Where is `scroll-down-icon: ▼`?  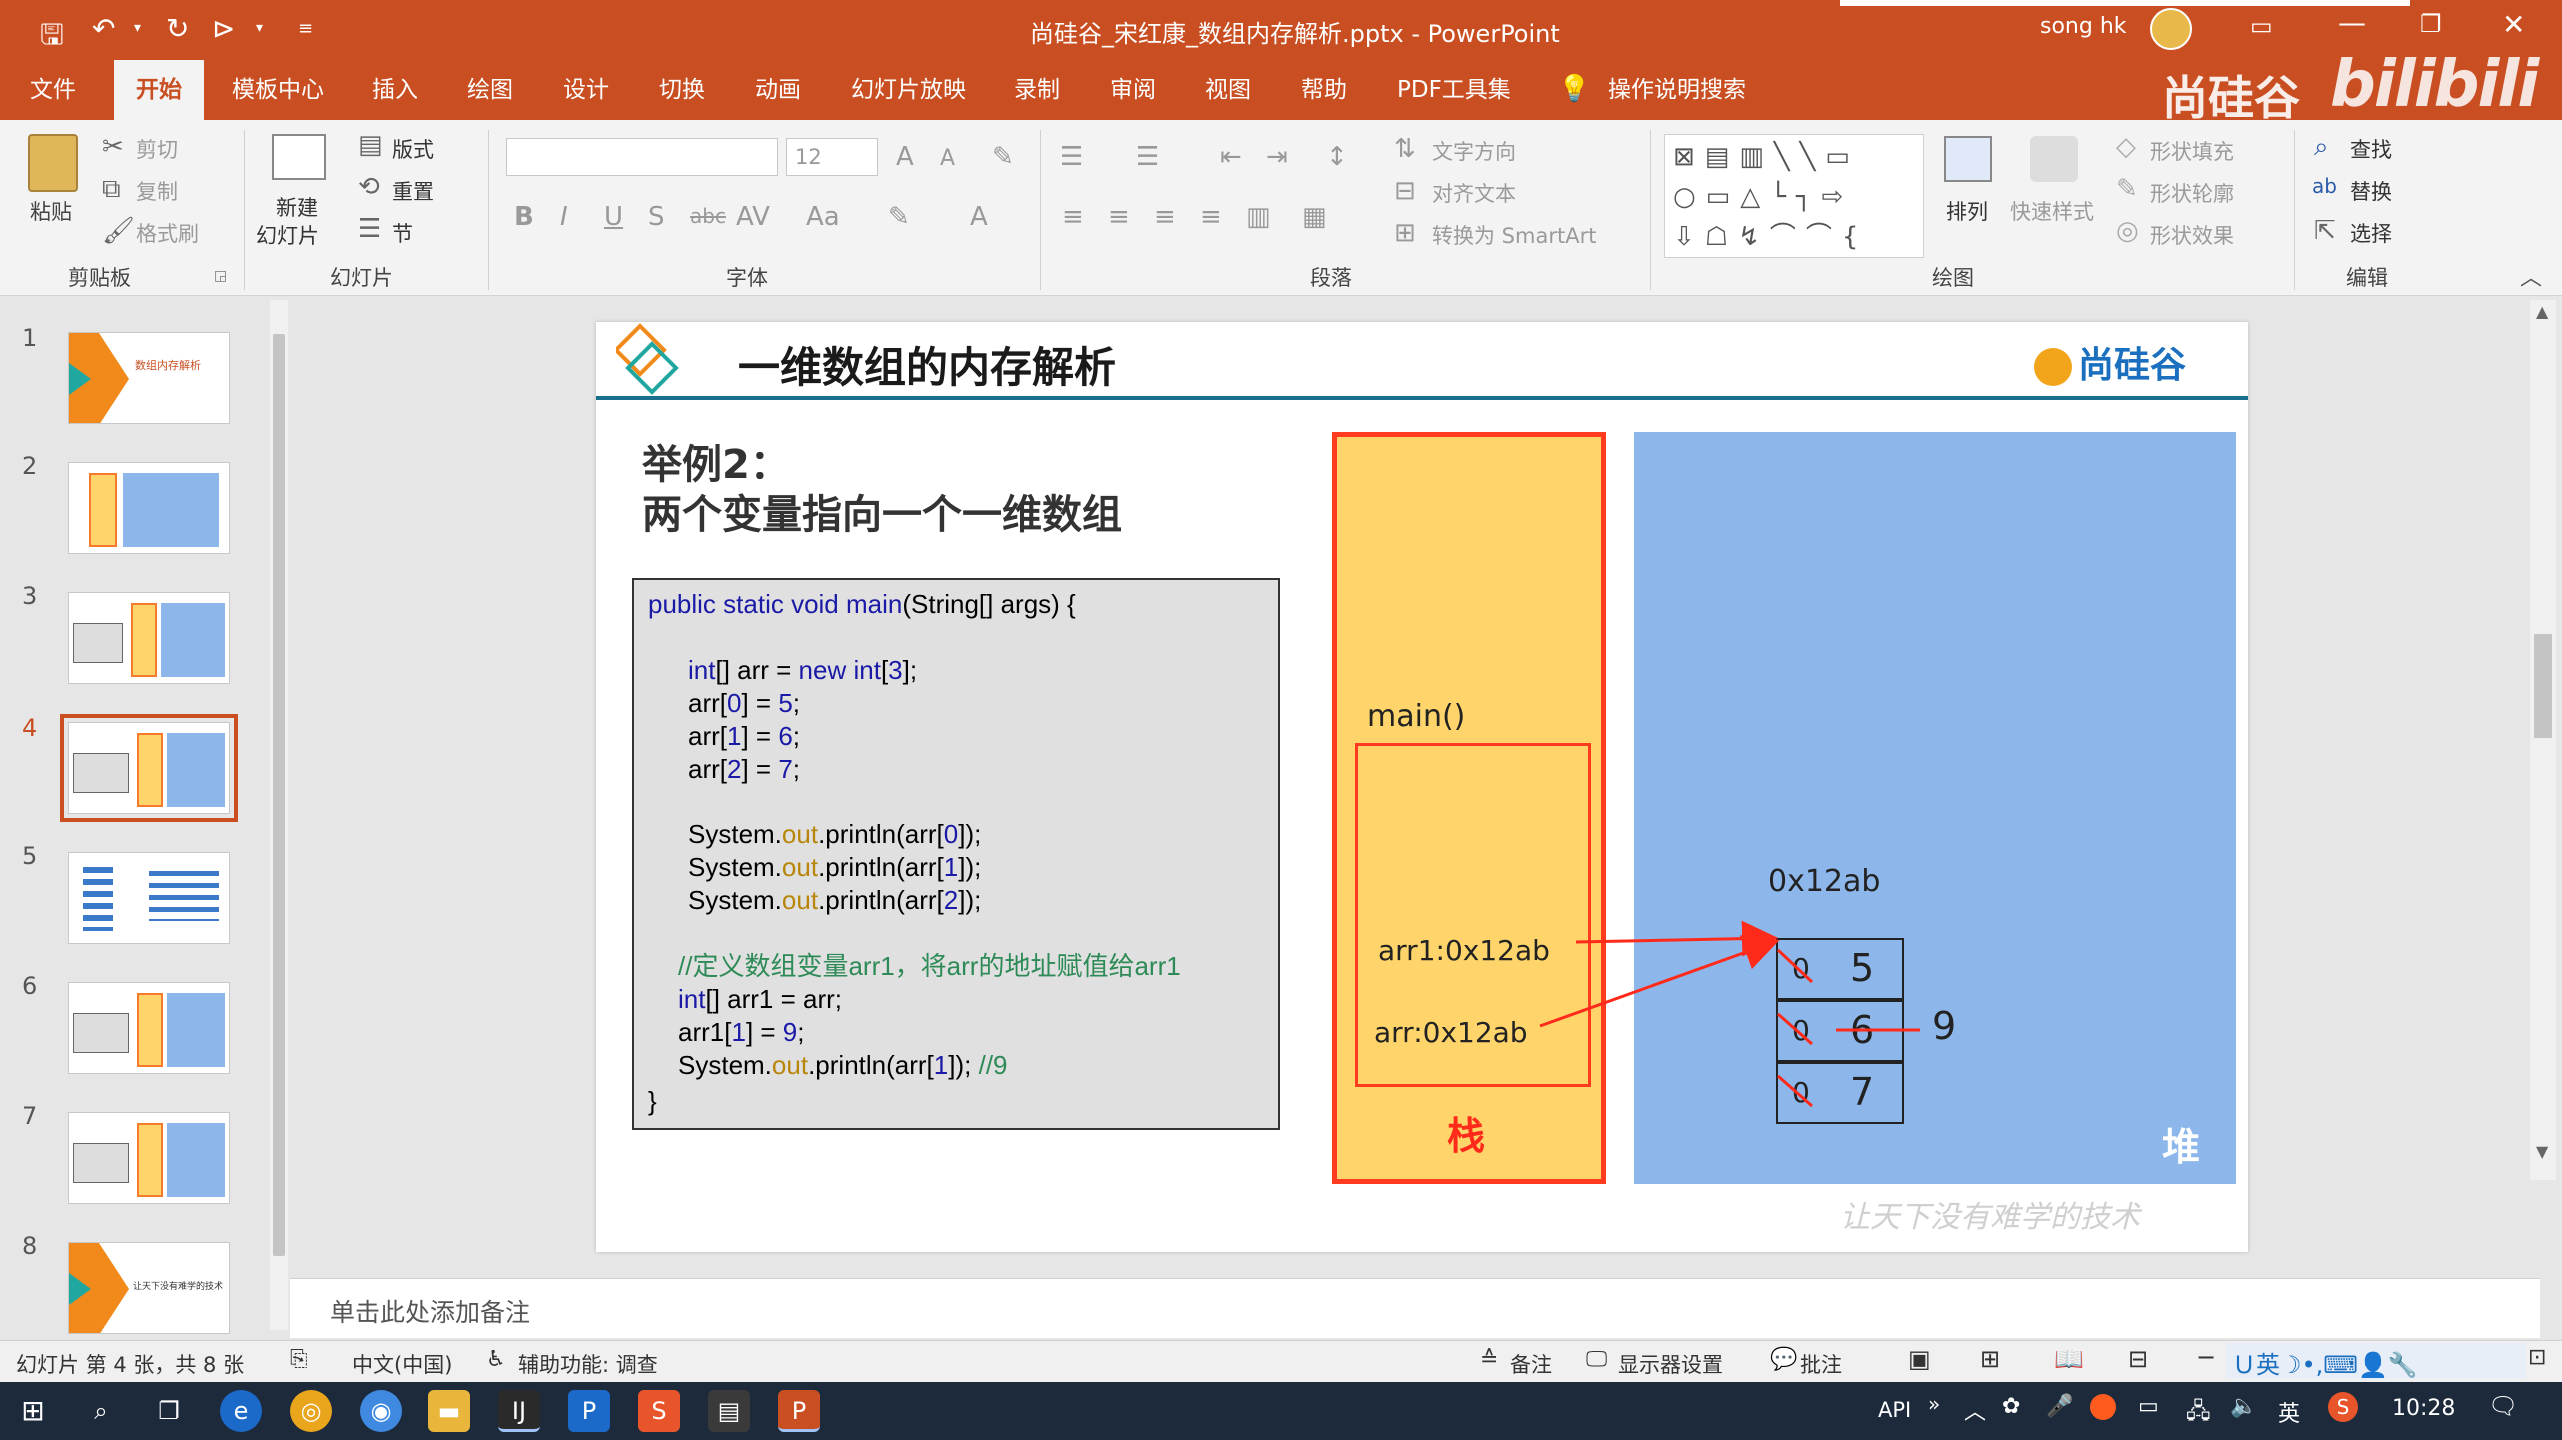
scroll-down-icon: ▼ is located at coordinates (2542, 1151).